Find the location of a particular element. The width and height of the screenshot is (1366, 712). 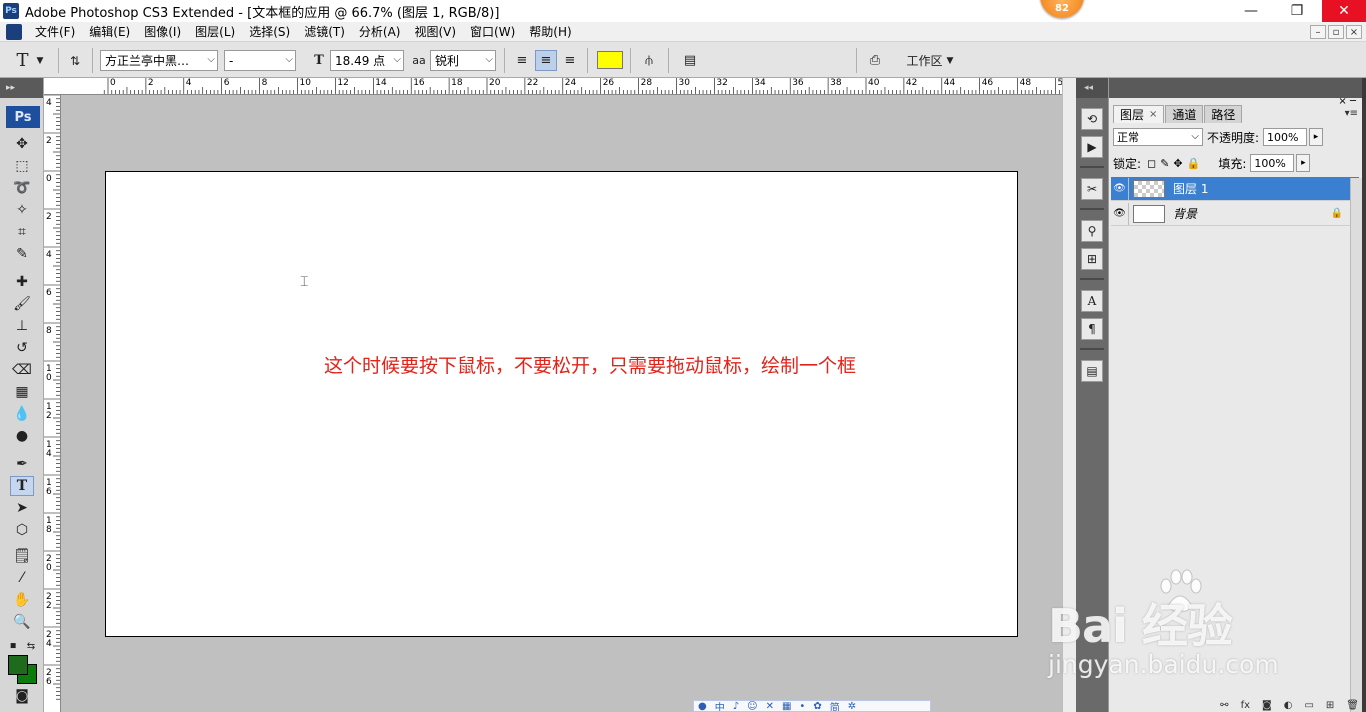

minimize-button: — is located at coordinates (1251, 11).